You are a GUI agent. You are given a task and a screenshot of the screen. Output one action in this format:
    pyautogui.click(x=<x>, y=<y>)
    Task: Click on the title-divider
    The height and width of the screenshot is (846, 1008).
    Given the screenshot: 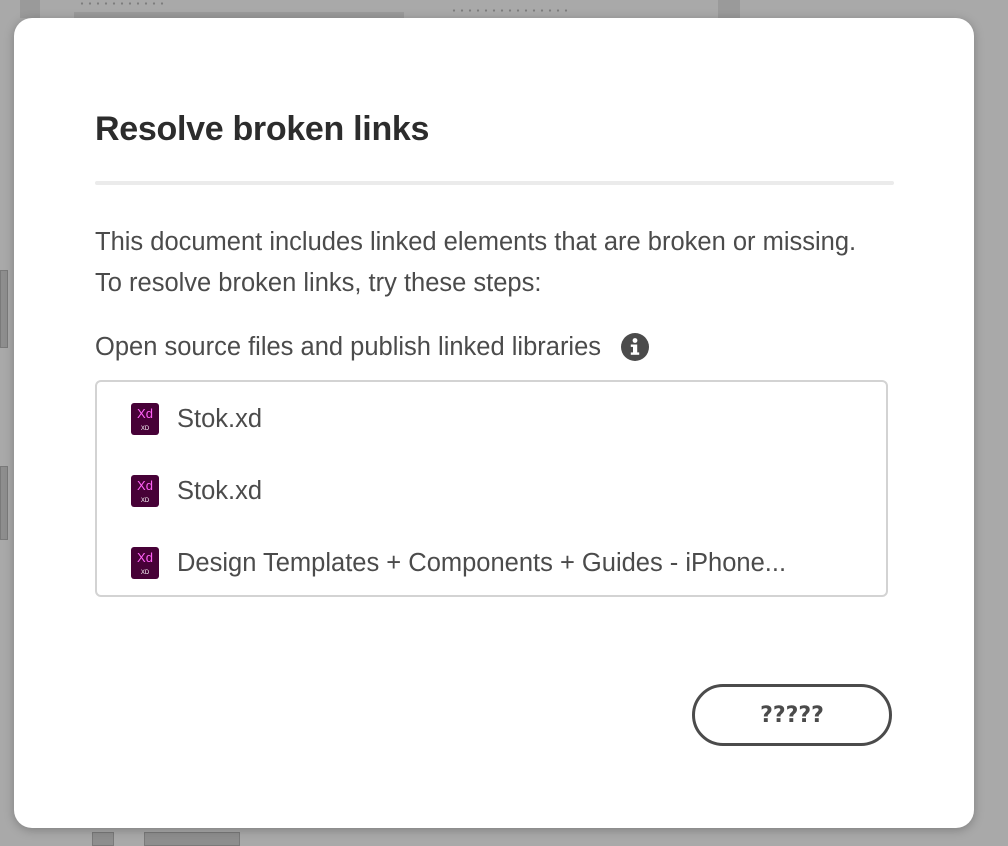 What is the action you would take?
    pyautogui.click(x=494, y=183)
    